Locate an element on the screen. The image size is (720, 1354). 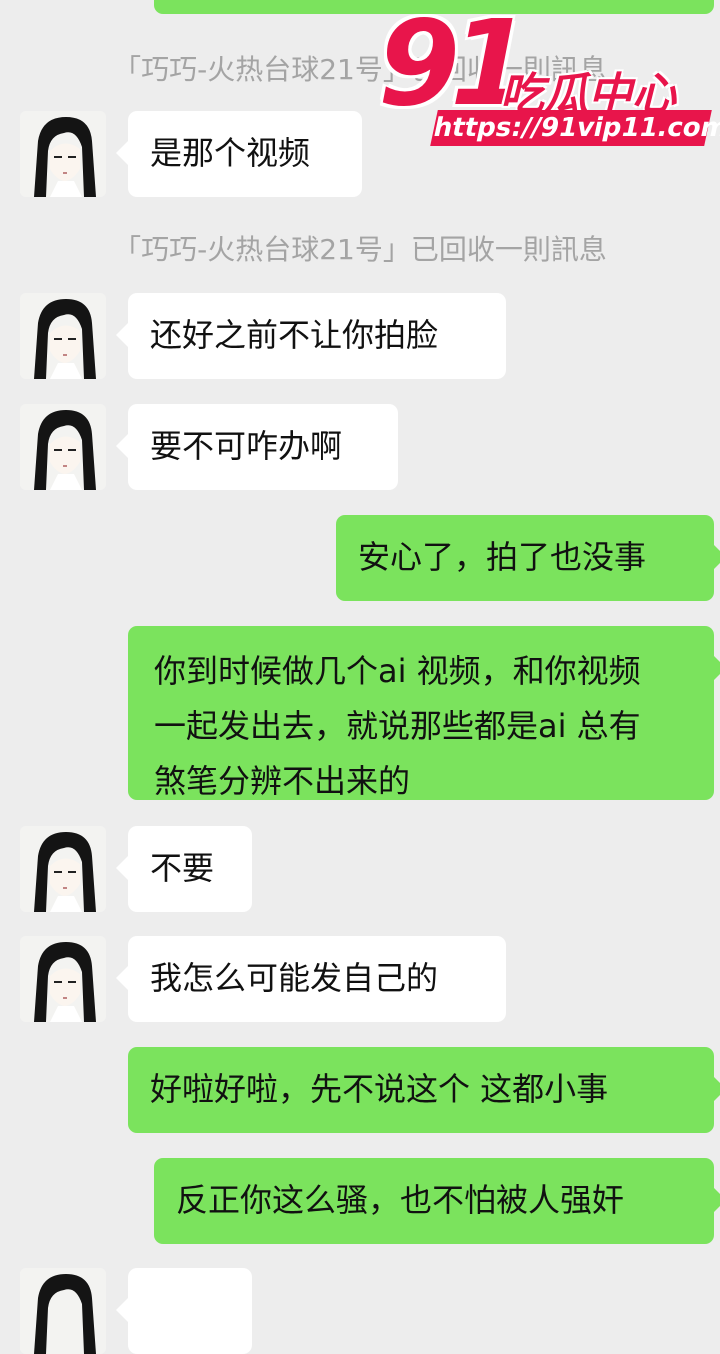
outgoing-message-bubble: 反正你这么骚，也不怕被人强奸 is located at coordinates (437, 1201).